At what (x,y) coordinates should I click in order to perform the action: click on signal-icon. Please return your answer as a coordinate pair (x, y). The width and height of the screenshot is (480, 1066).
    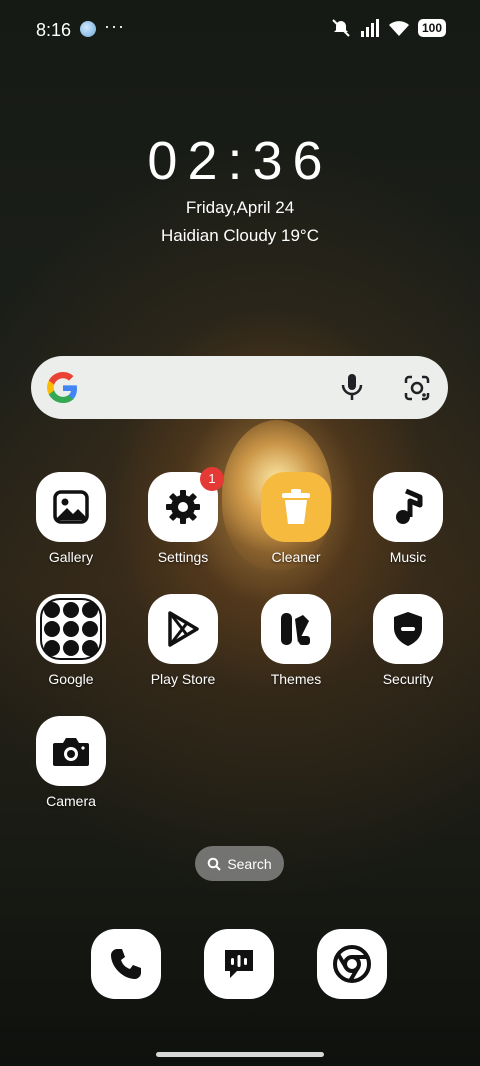
    Looking at the image, I should click on (369, 28).